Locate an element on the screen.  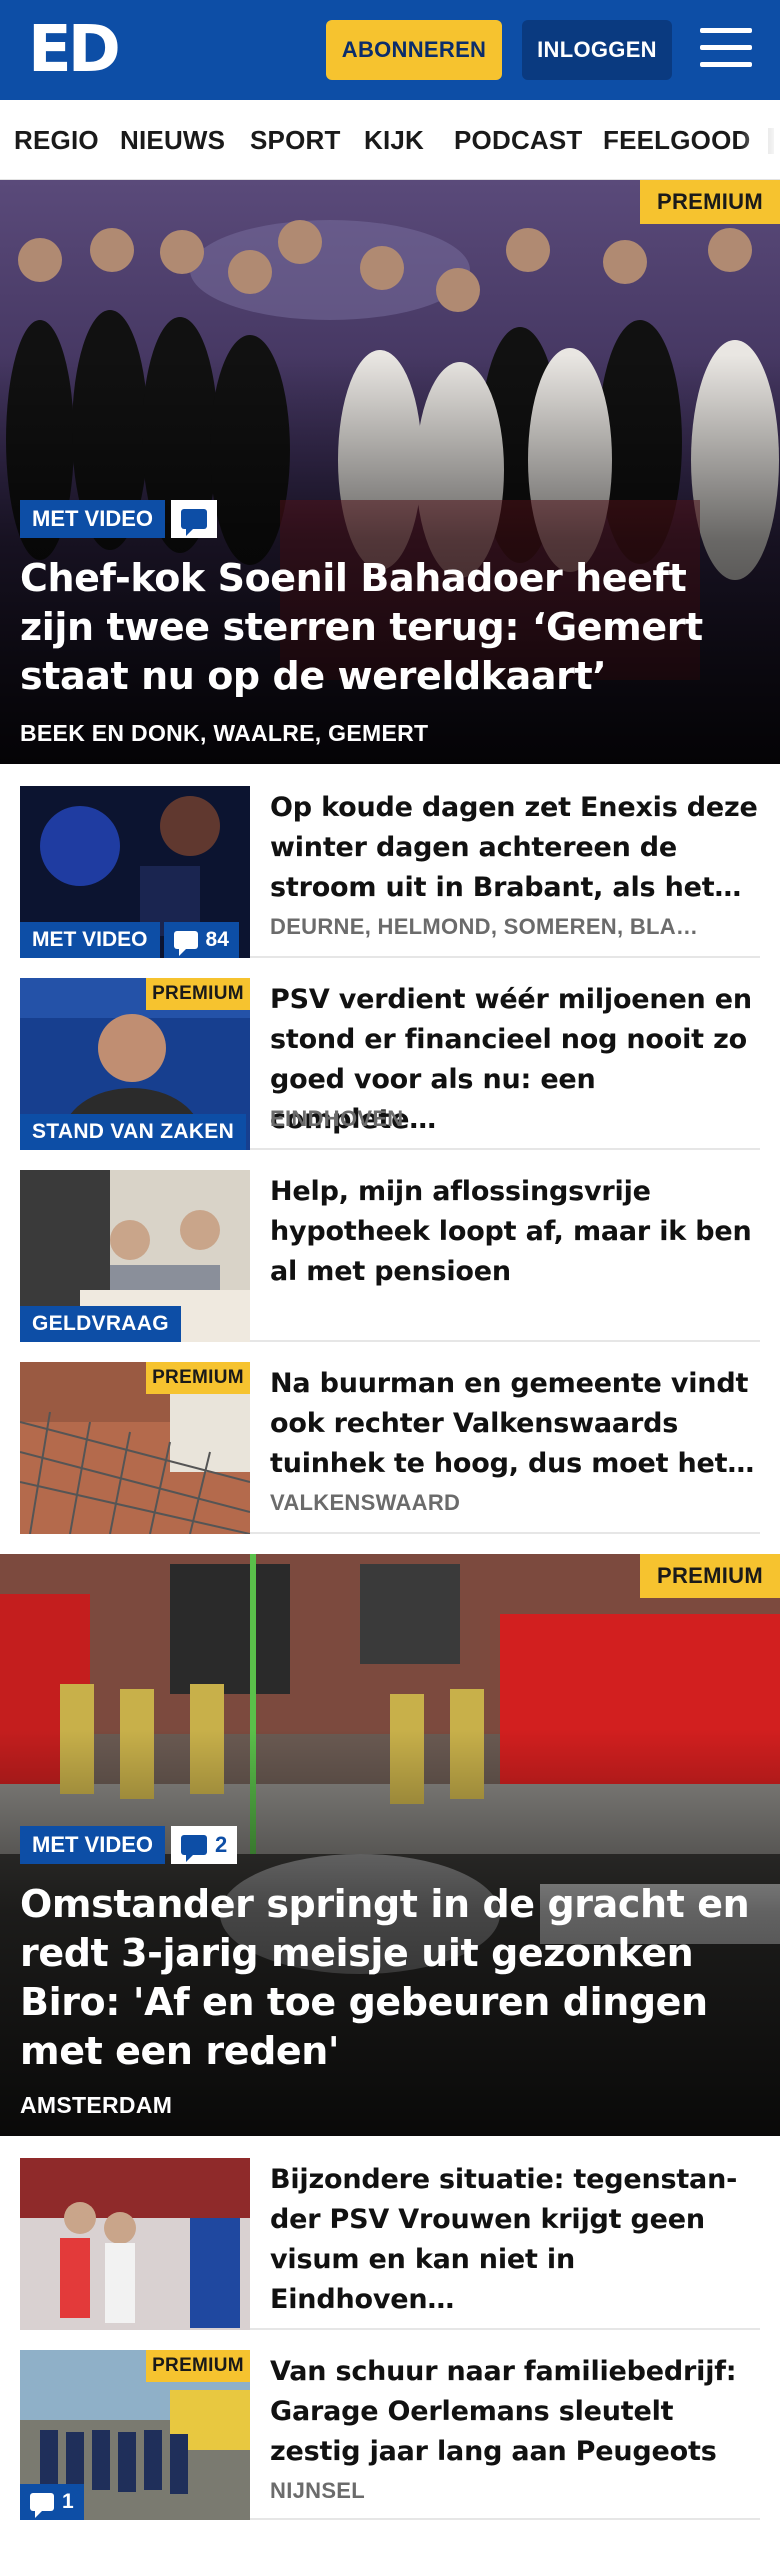
category-label: GELDVRAAG is located at coordinates (100, 1324).